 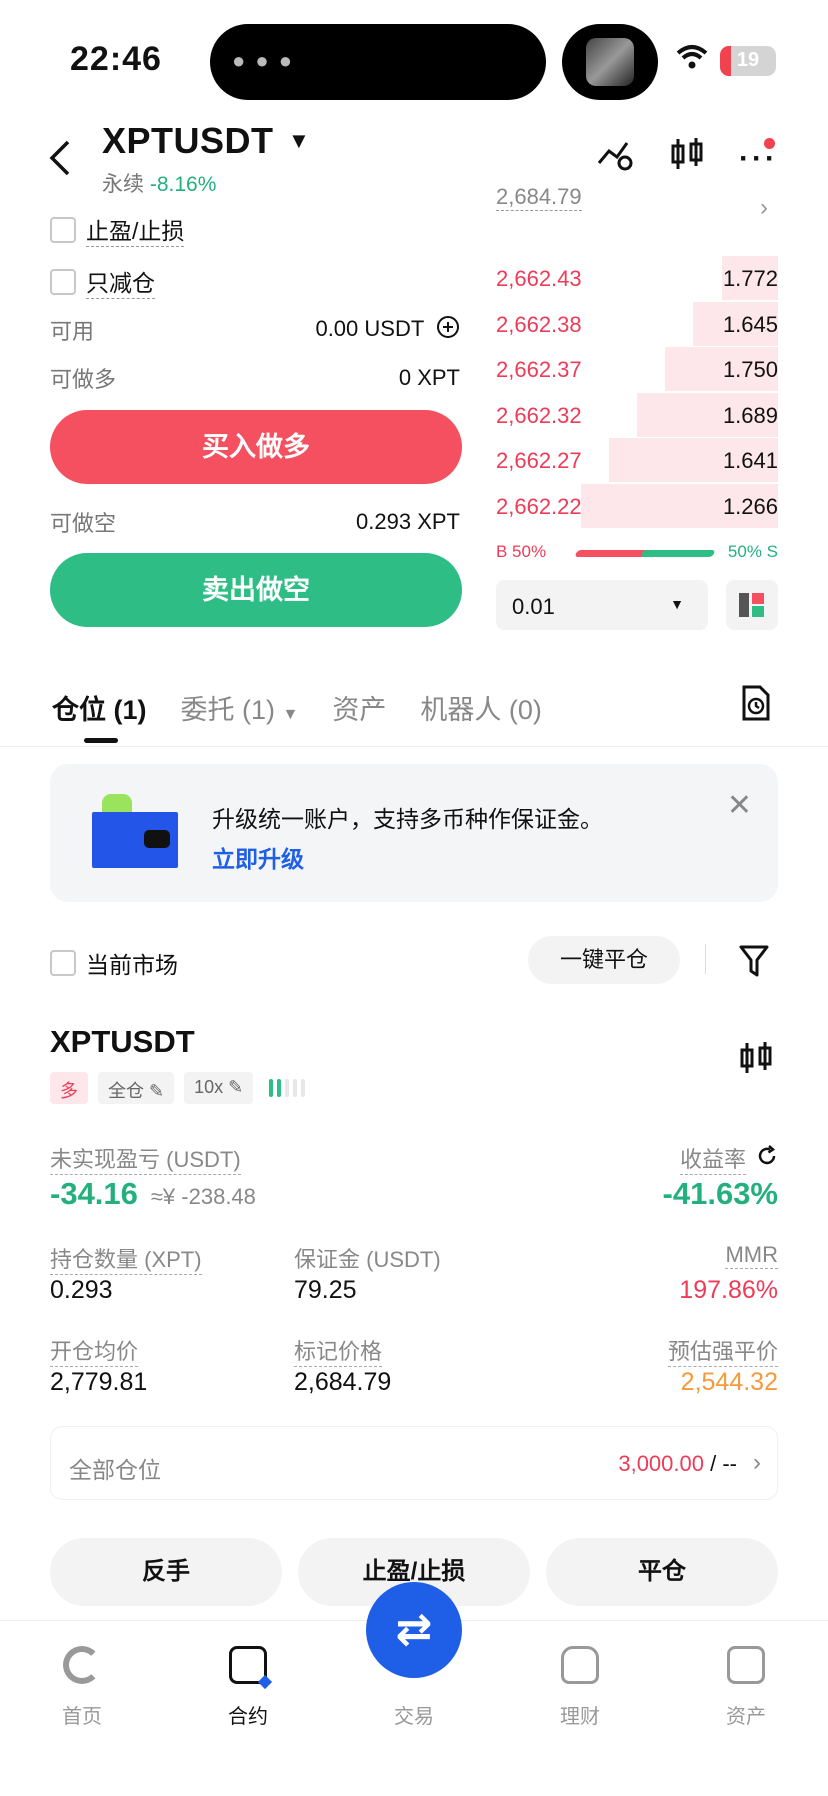 I want to click on orderbook-row: 2,662.27 1.641, so click(x=637, y=460).